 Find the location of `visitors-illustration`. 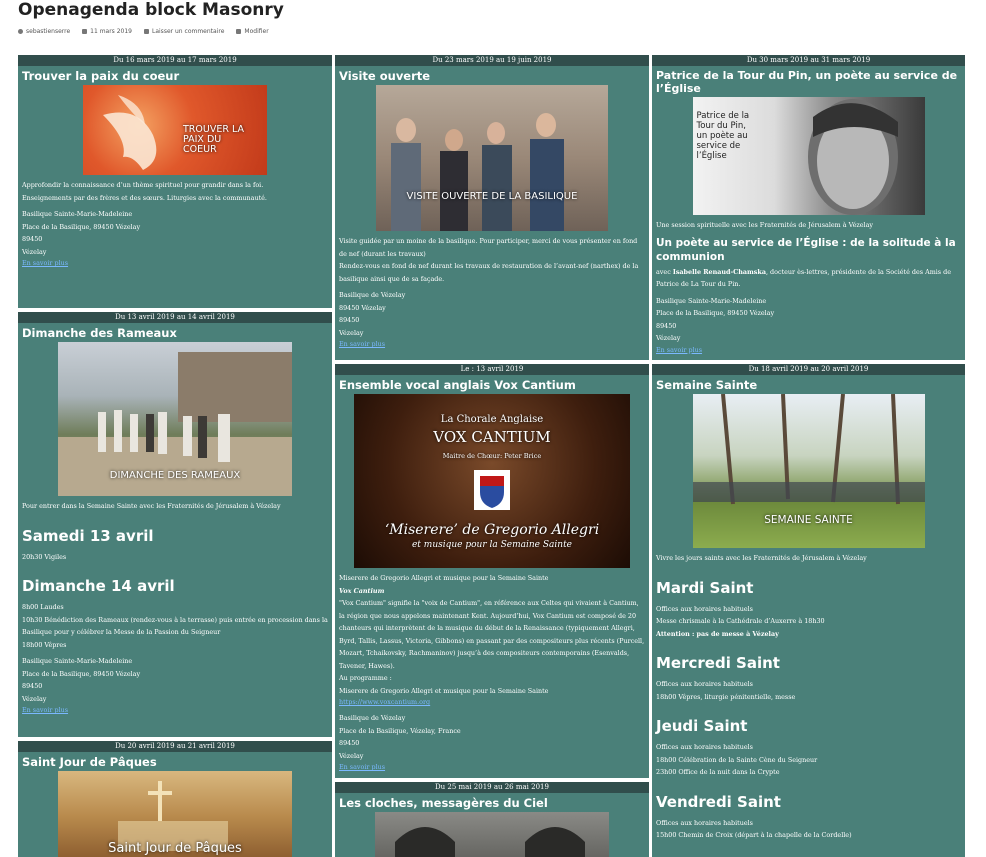

visitors-illustration is located at coordinates (477, 172).